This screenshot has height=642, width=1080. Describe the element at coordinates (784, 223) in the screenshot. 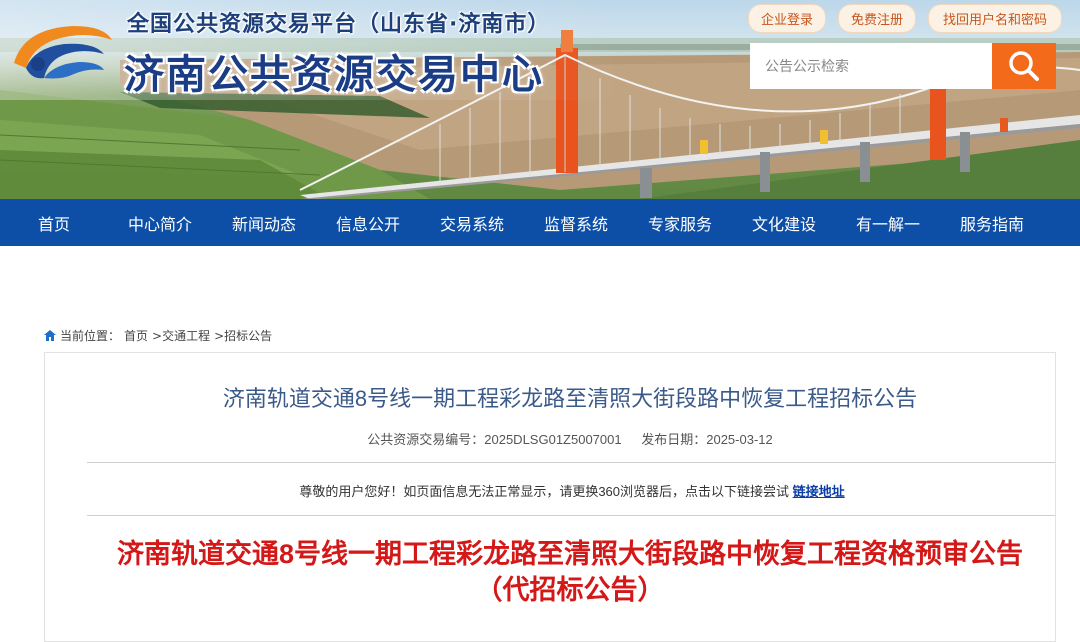

I see `nav-item-culture: 文化建设` at that location.